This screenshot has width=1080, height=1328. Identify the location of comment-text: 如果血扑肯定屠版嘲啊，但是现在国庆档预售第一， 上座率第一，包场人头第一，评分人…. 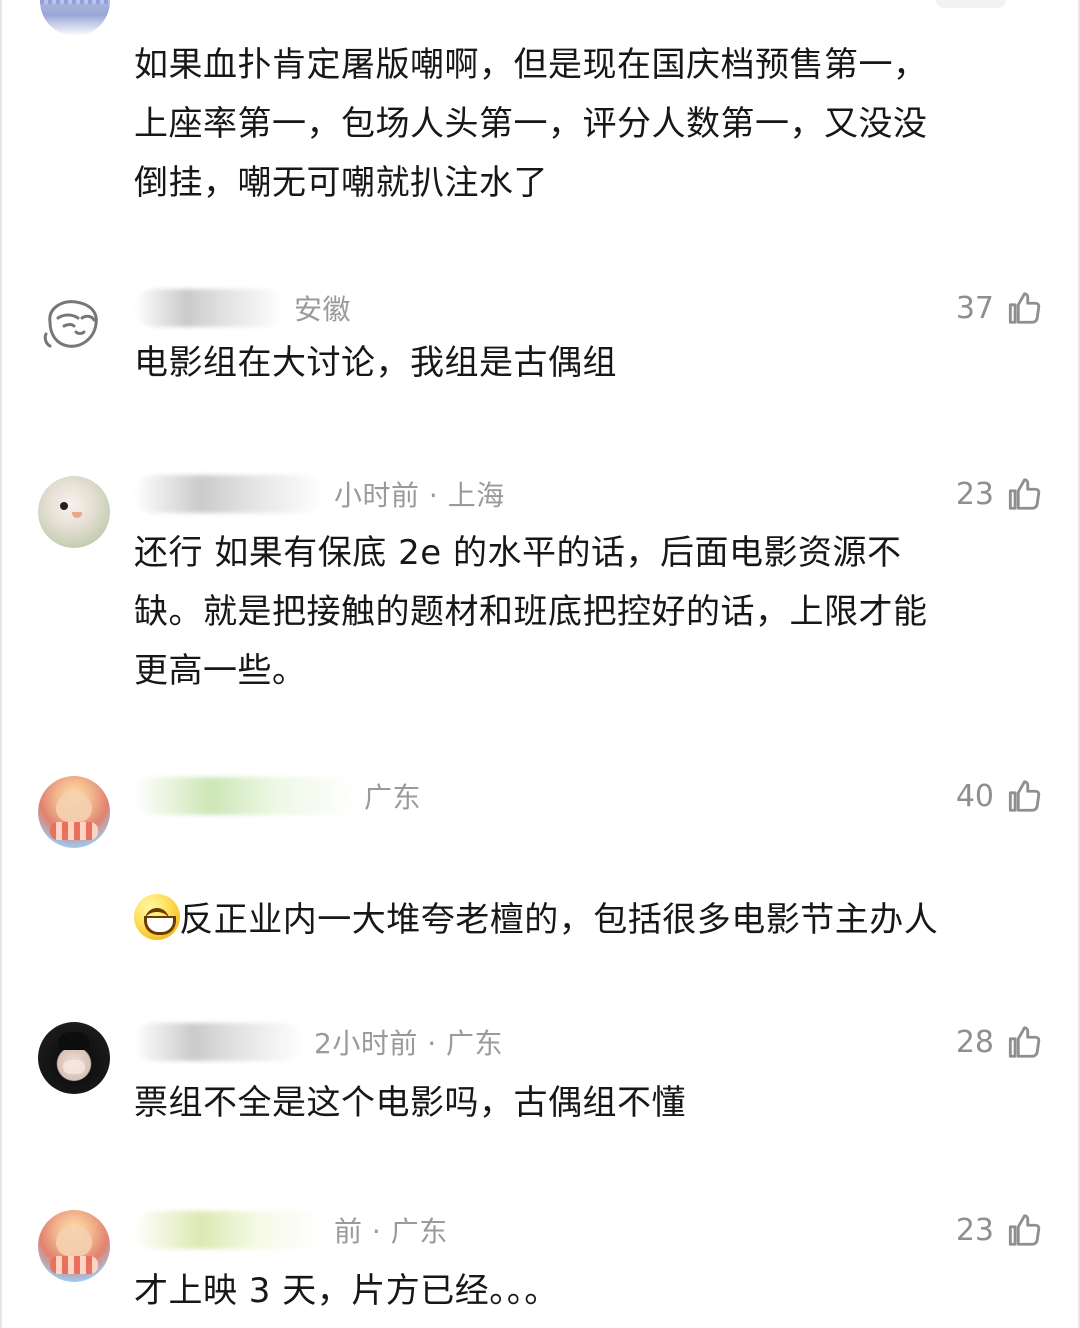
(531, 124).